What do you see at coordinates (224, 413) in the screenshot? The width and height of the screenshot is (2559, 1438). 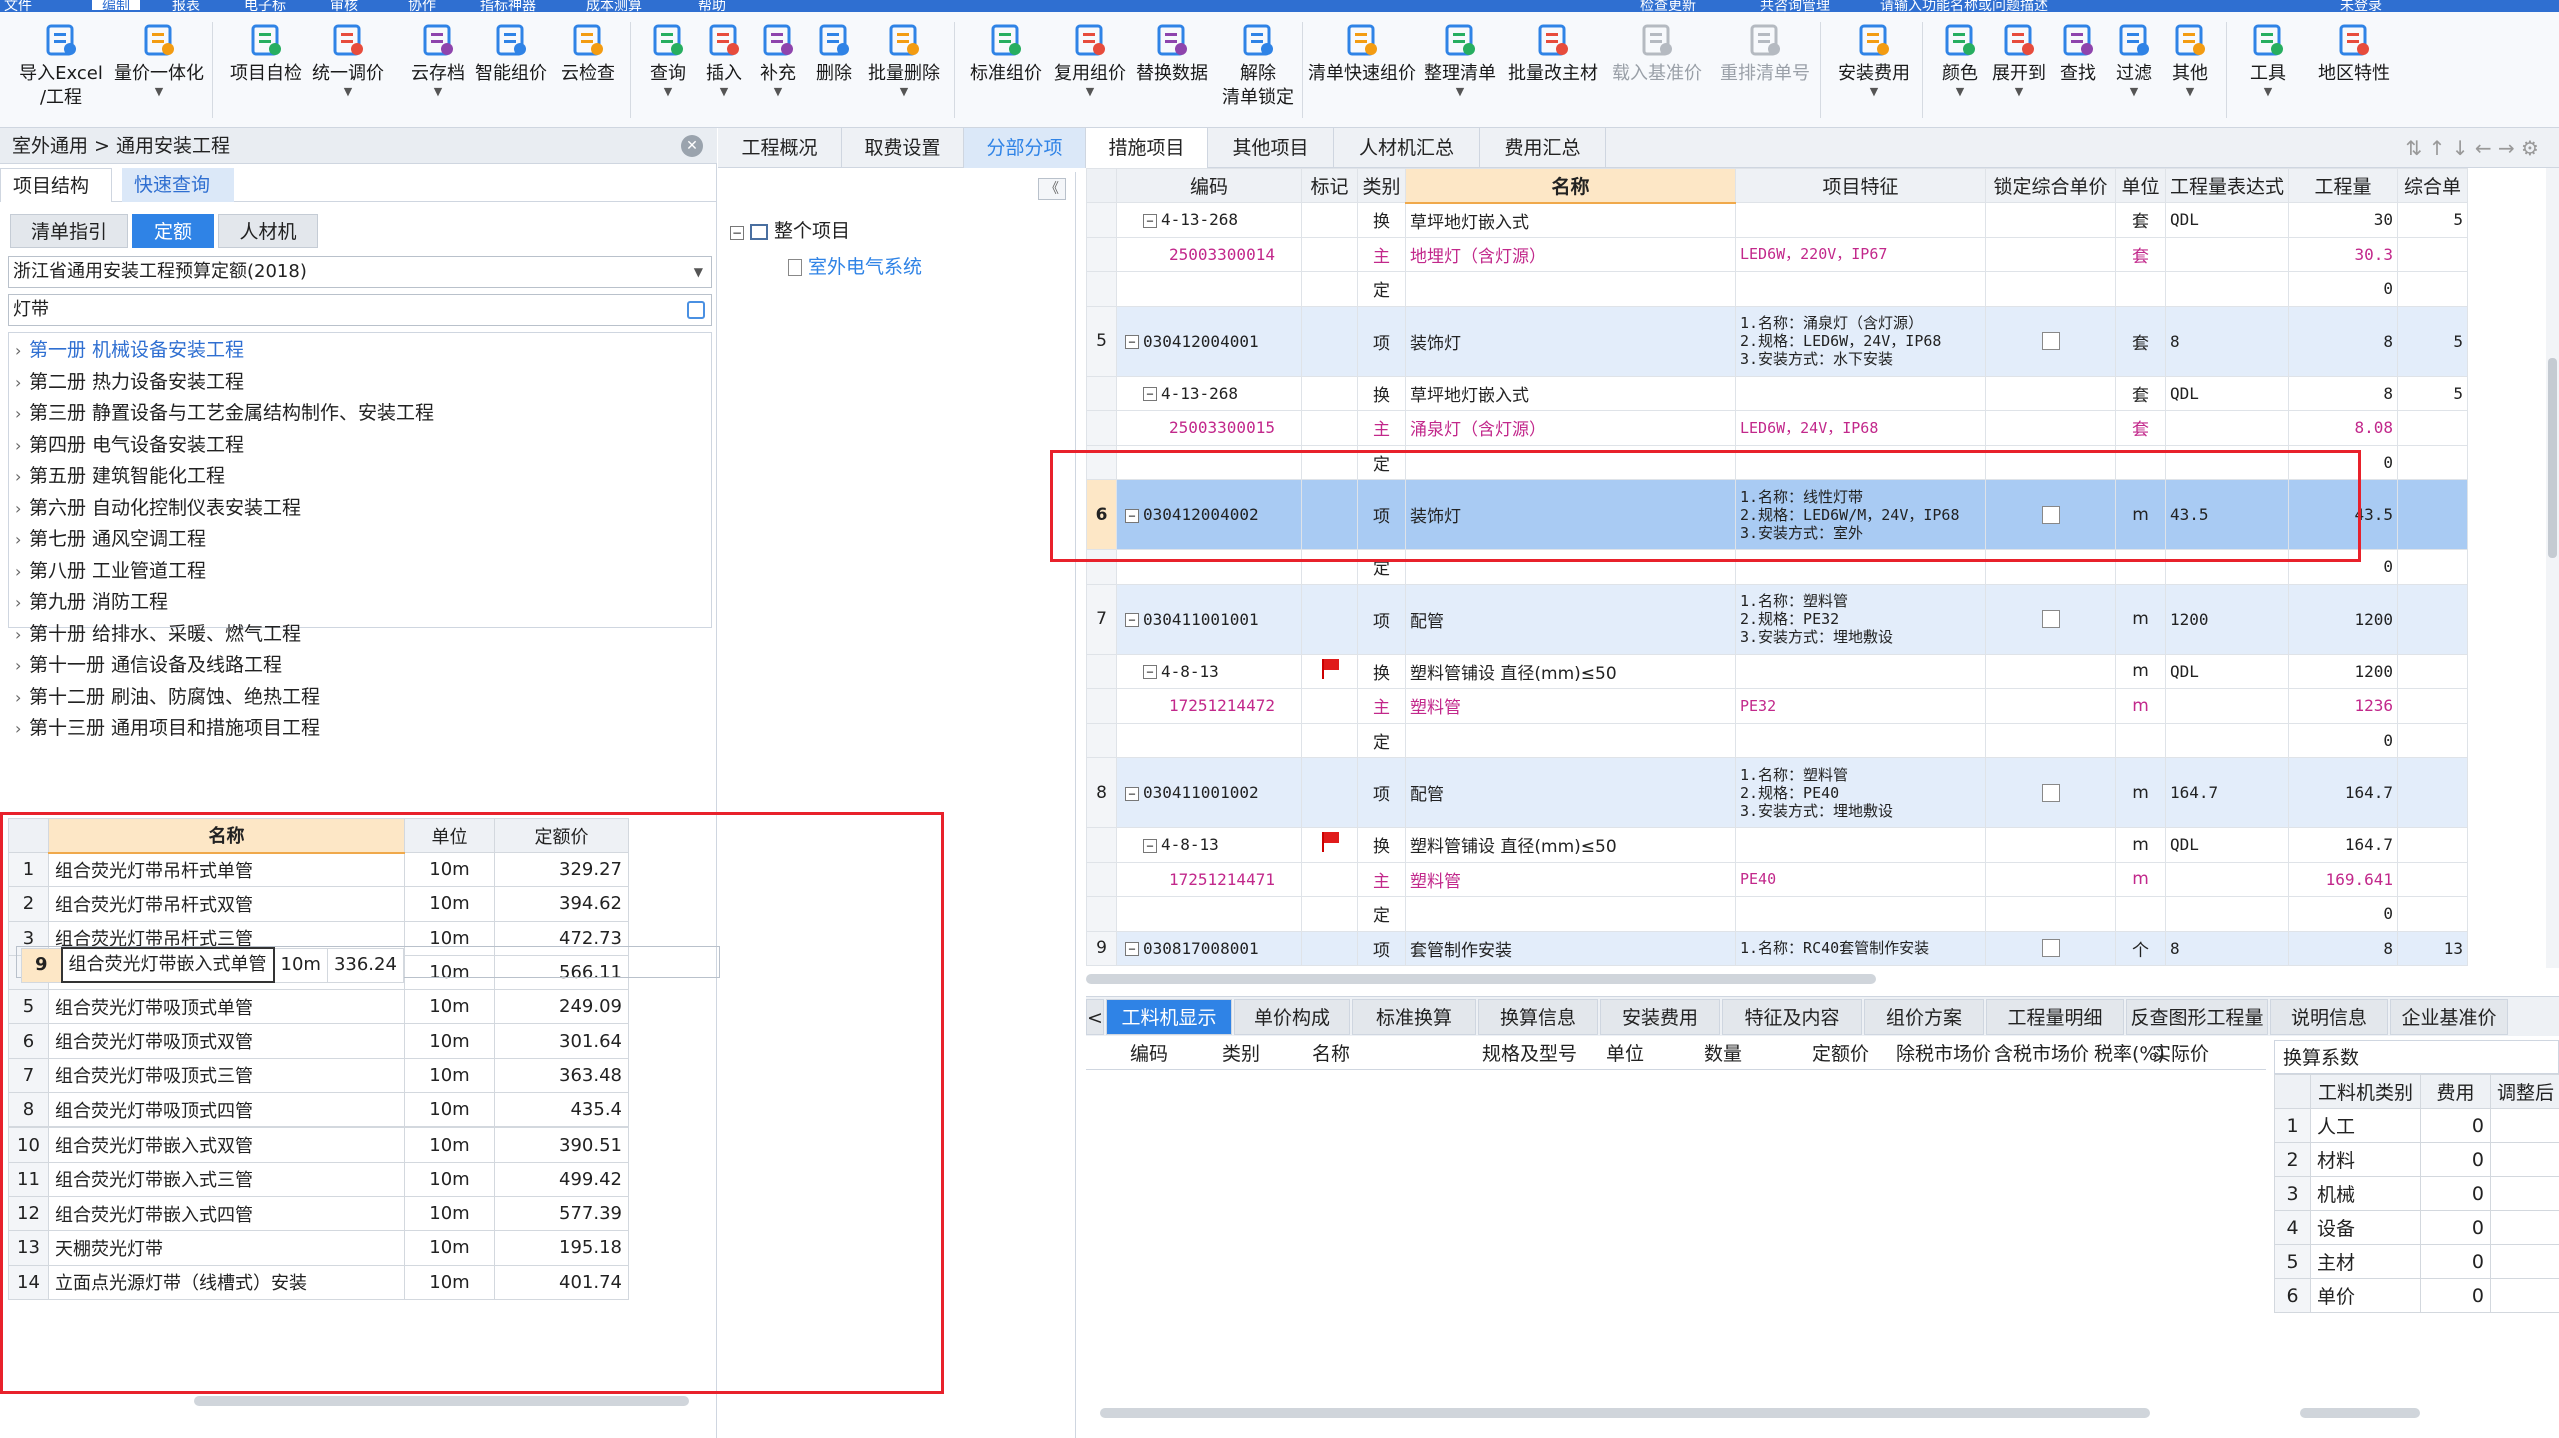 I see `volume-item: › 第三册 静置设备与工艺金属结构制作、安装工程` at bounding box center [224, 413].